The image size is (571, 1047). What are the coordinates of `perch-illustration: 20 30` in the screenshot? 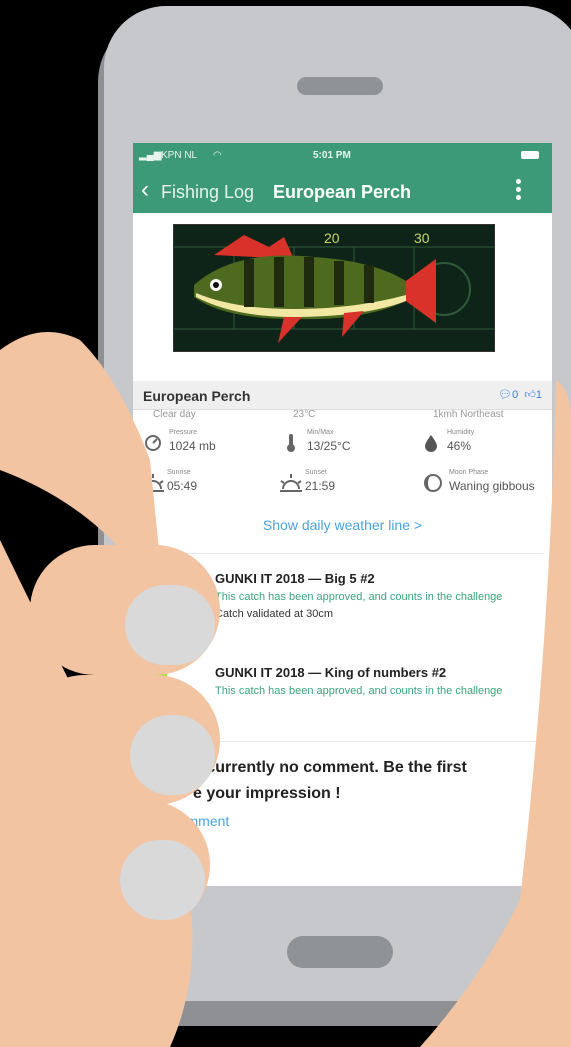 It's located at (334, 288).